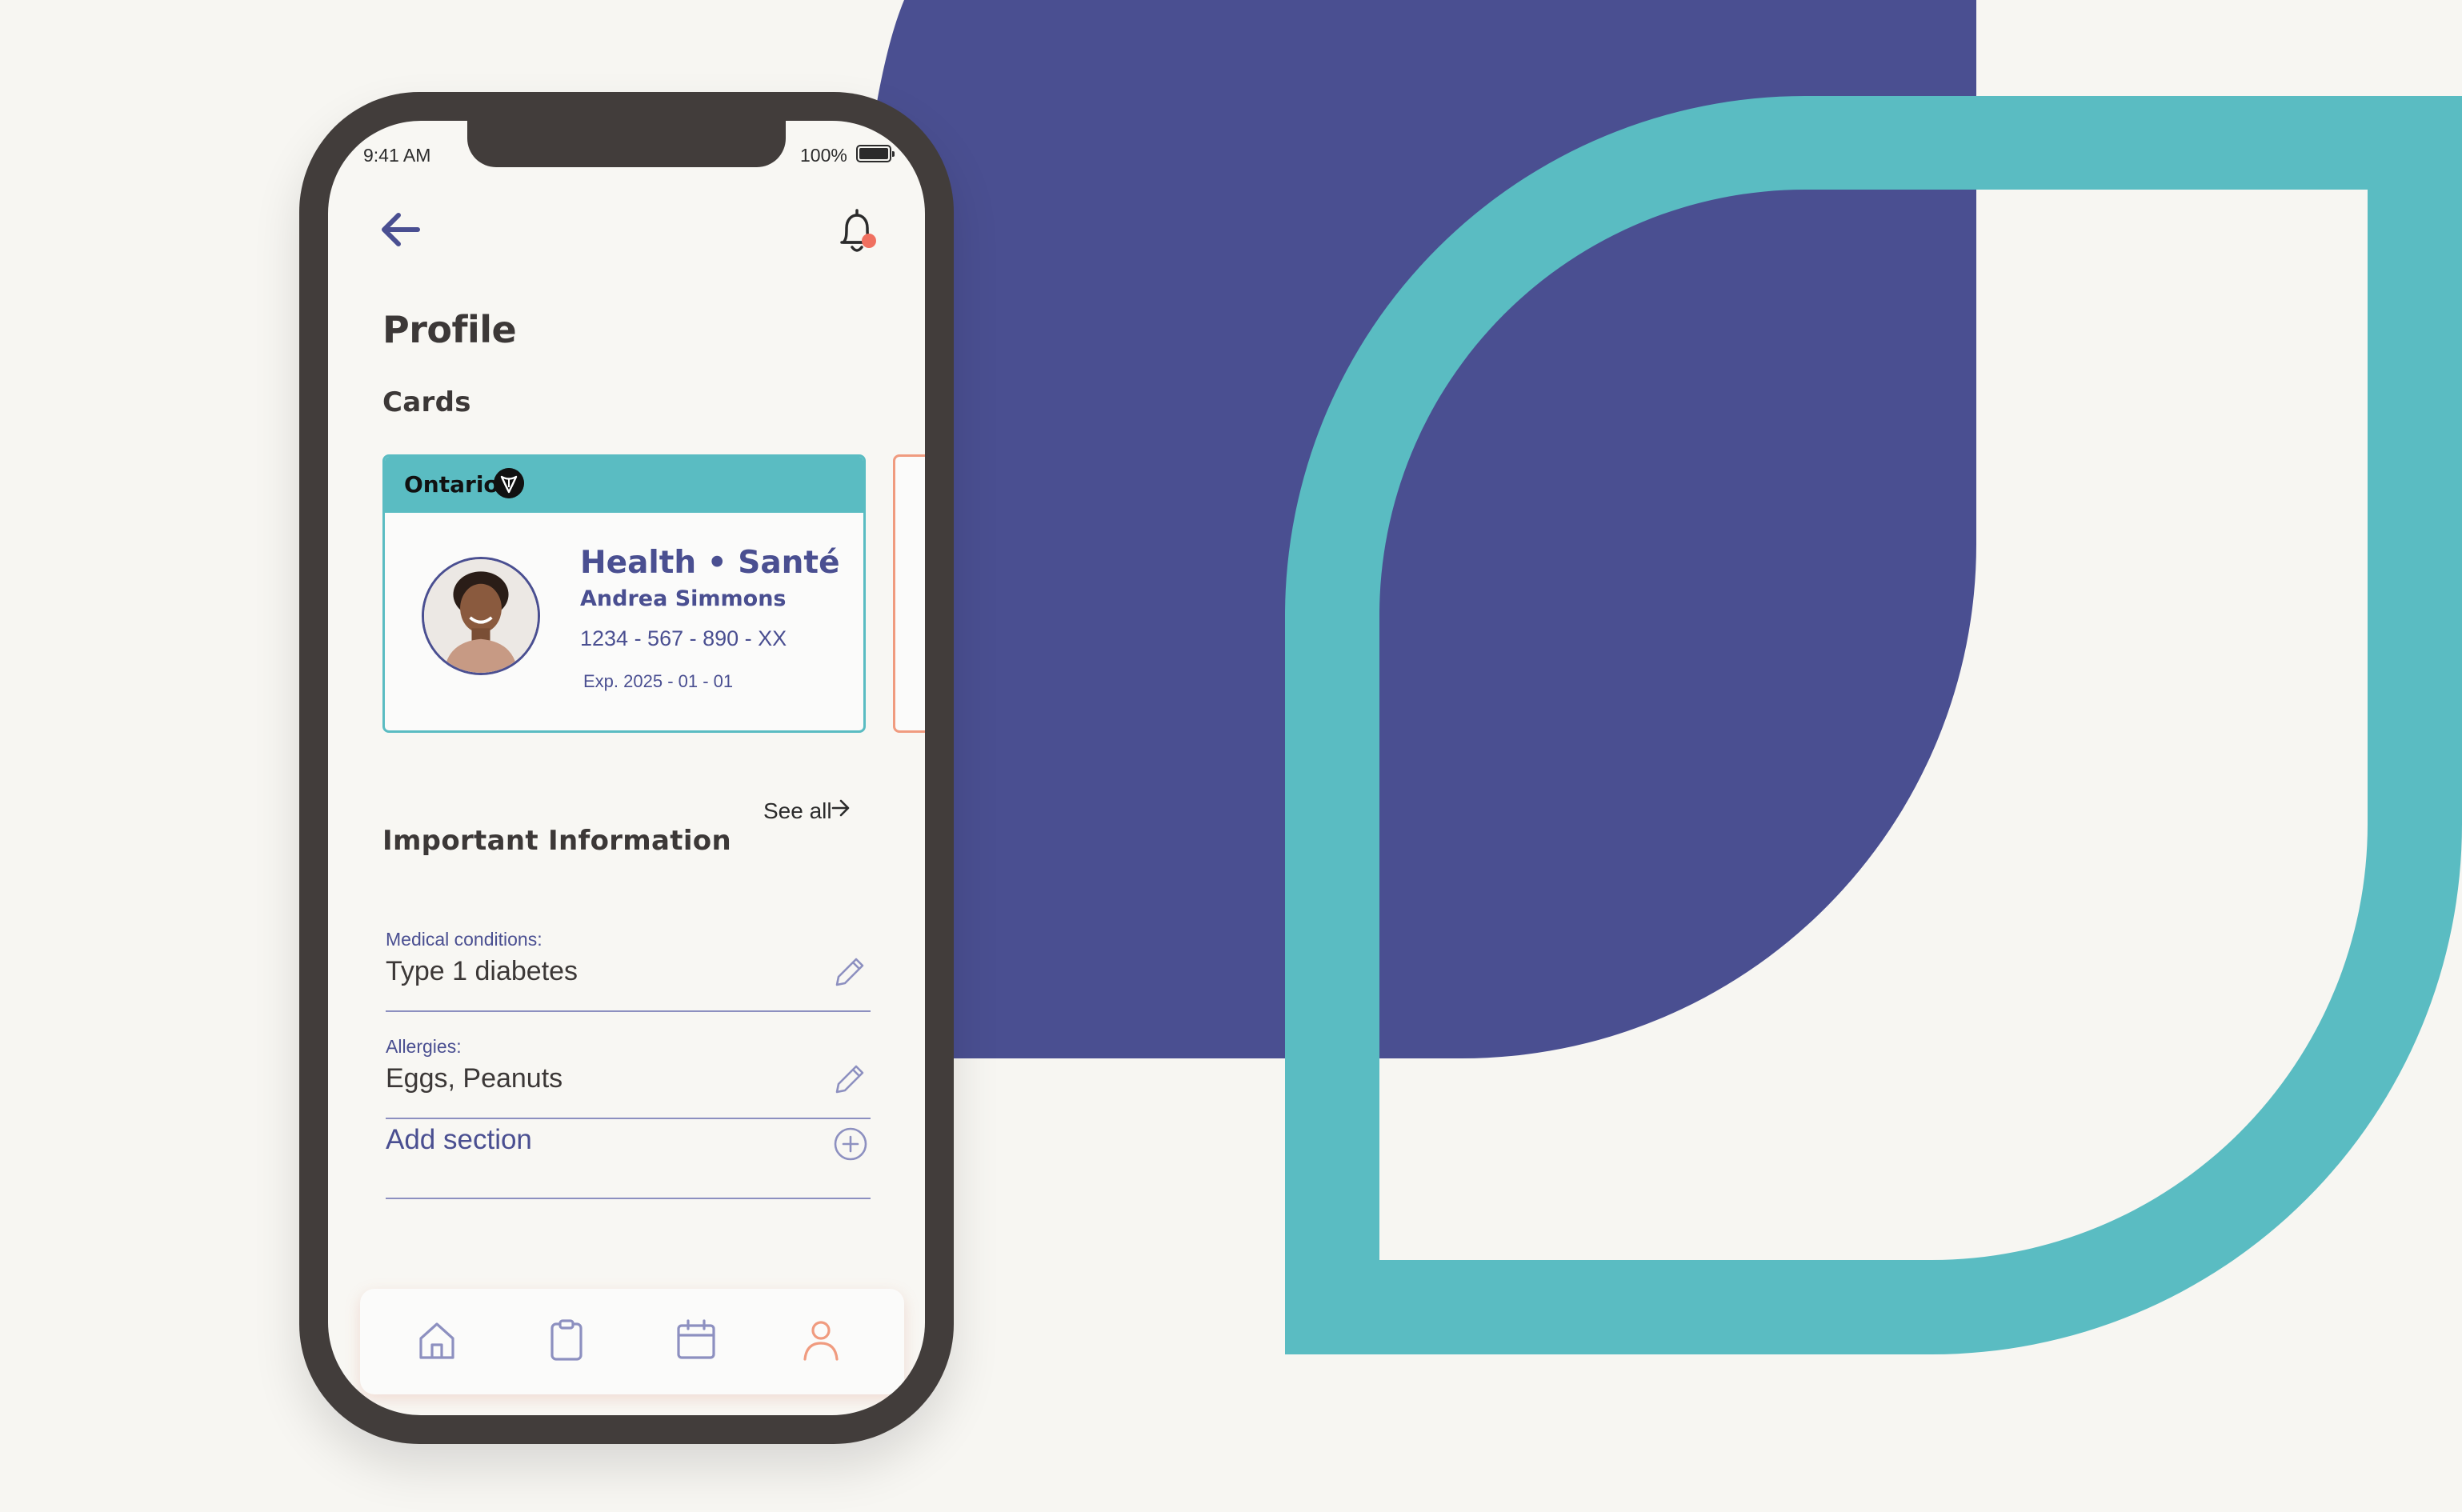 This screenshot has width=2462, height=1512. I want to click on arrow-left-icon, so click(400, 229).